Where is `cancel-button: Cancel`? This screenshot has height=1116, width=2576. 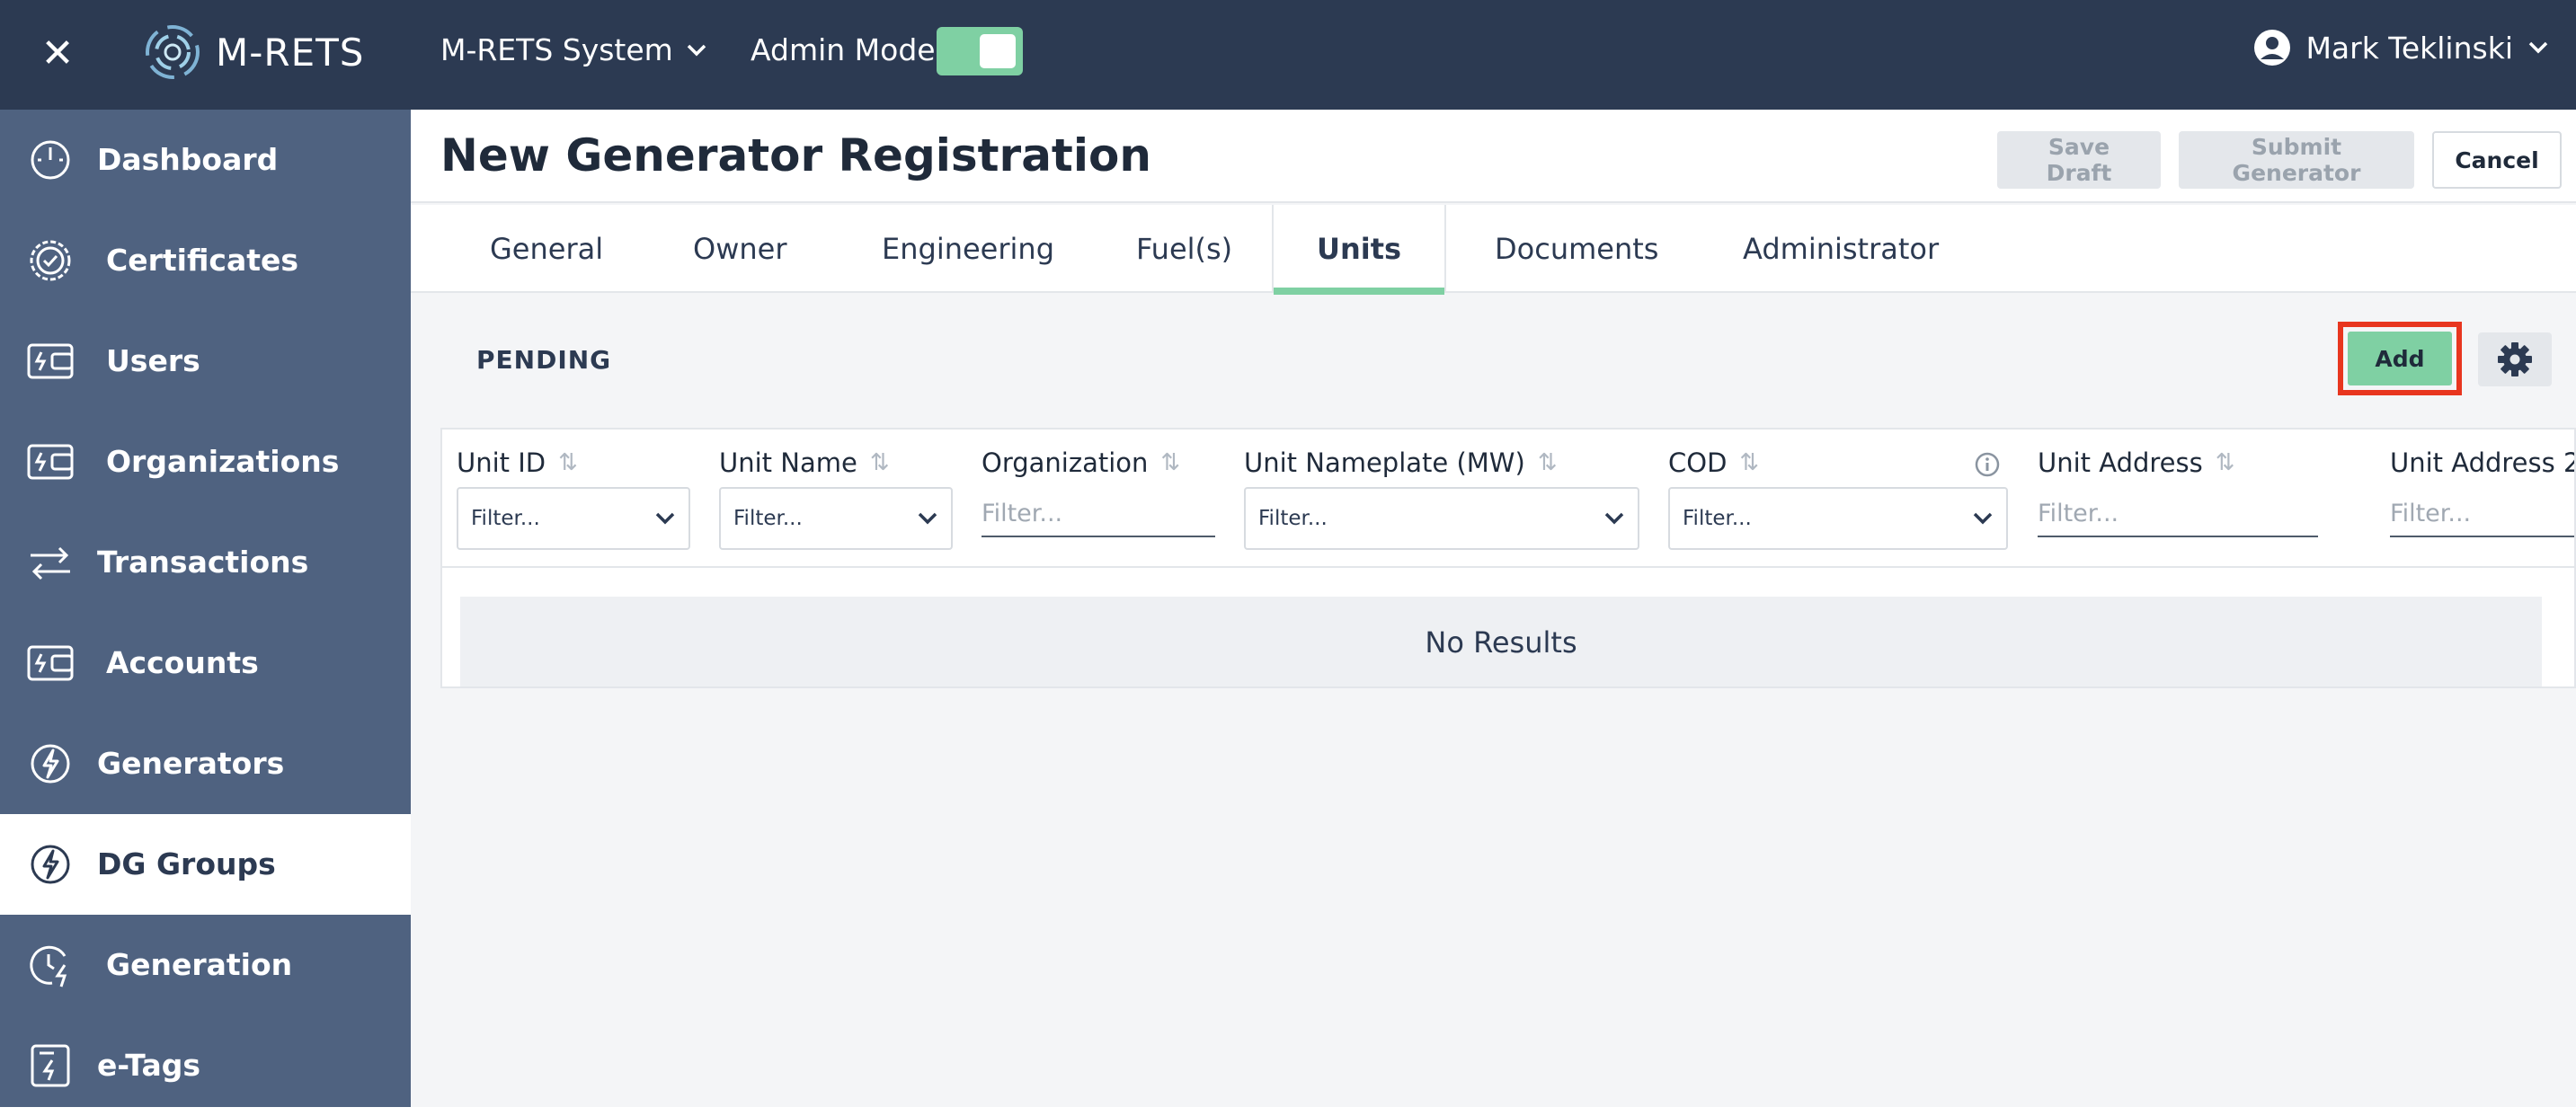
cancel-button: Cancel is located at coordinates (2497, 160).